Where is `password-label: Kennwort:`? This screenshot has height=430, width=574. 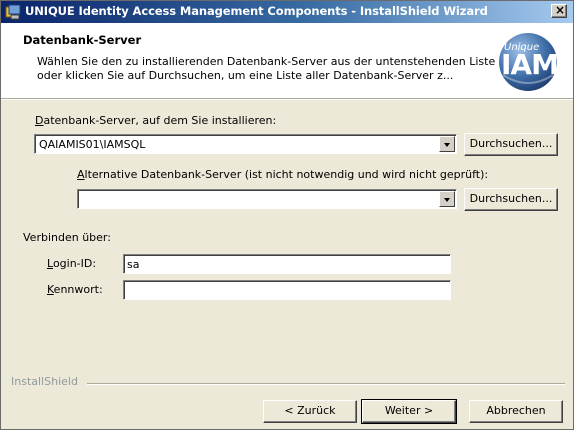
password-label: Kennwort: is located at coordinates (75, 289).